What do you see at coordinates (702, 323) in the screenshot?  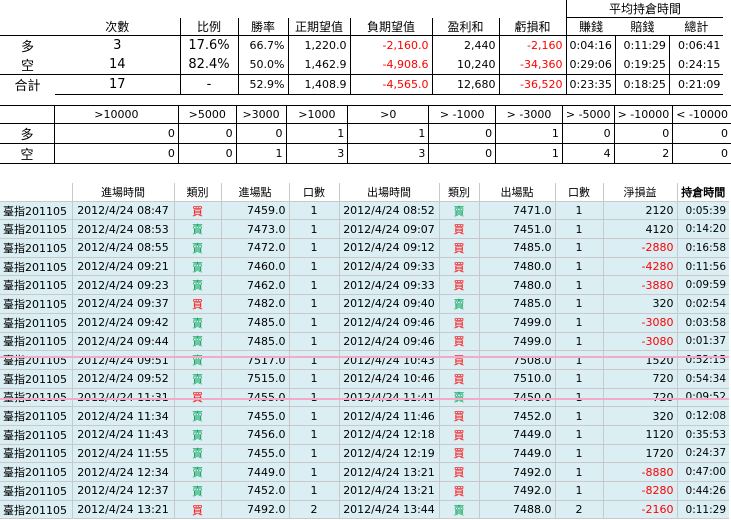 I see `hold-time-cell: 0:03:58` at bounding box center [702, 323].